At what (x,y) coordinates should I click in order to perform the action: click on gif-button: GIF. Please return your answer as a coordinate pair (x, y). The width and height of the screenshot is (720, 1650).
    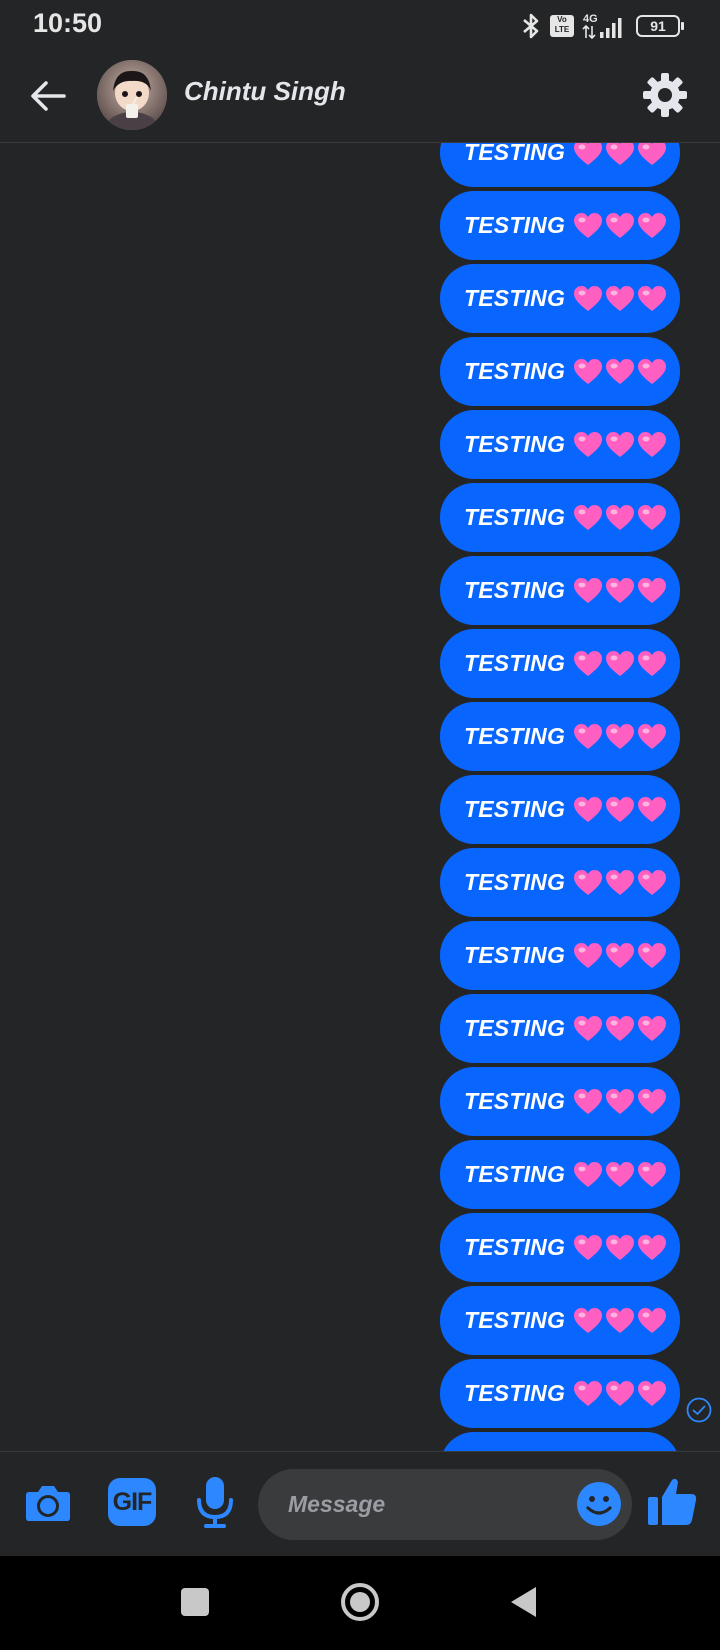
    Looking at the image, I should click on (132, 1502).